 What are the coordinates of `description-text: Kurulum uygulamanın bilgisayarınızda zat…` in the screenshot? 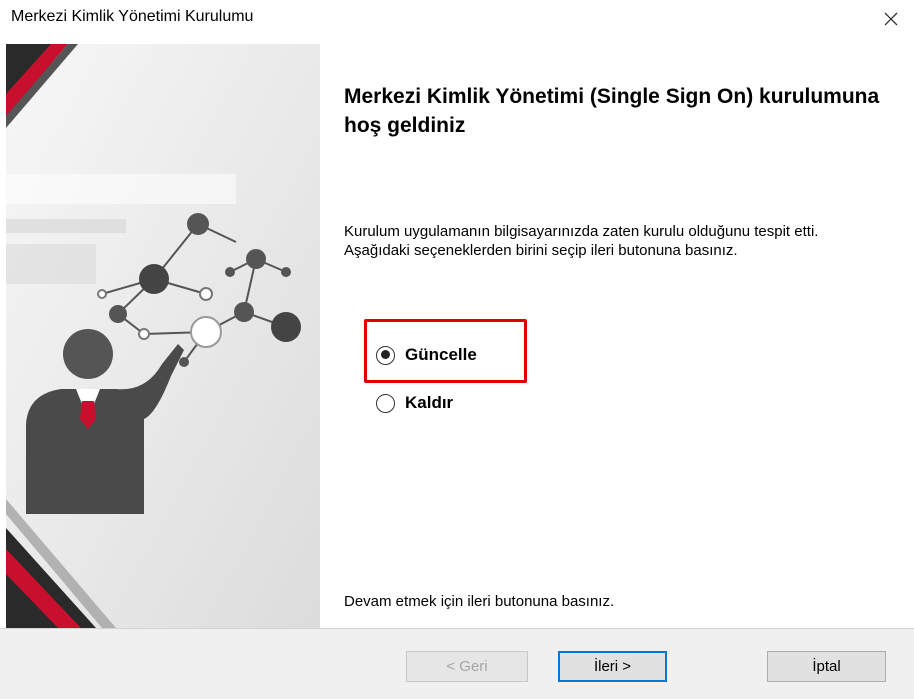 It's located at (581, 241).